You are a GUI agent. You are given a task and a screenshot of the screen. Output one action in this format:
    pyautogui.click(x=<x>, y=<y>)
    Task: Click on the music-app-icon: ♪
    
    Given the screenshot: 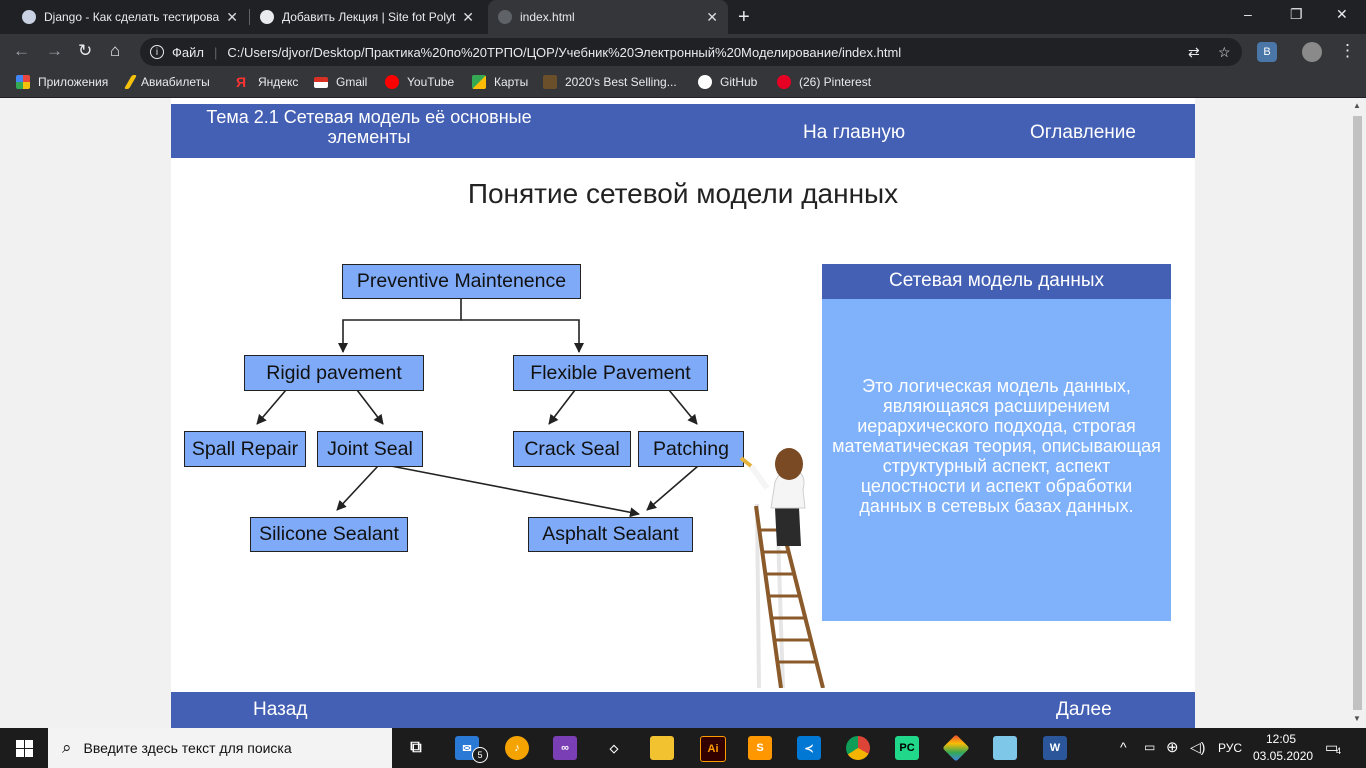 What is the action you would take?
    pyautogui.click(x=517, y=748)
    